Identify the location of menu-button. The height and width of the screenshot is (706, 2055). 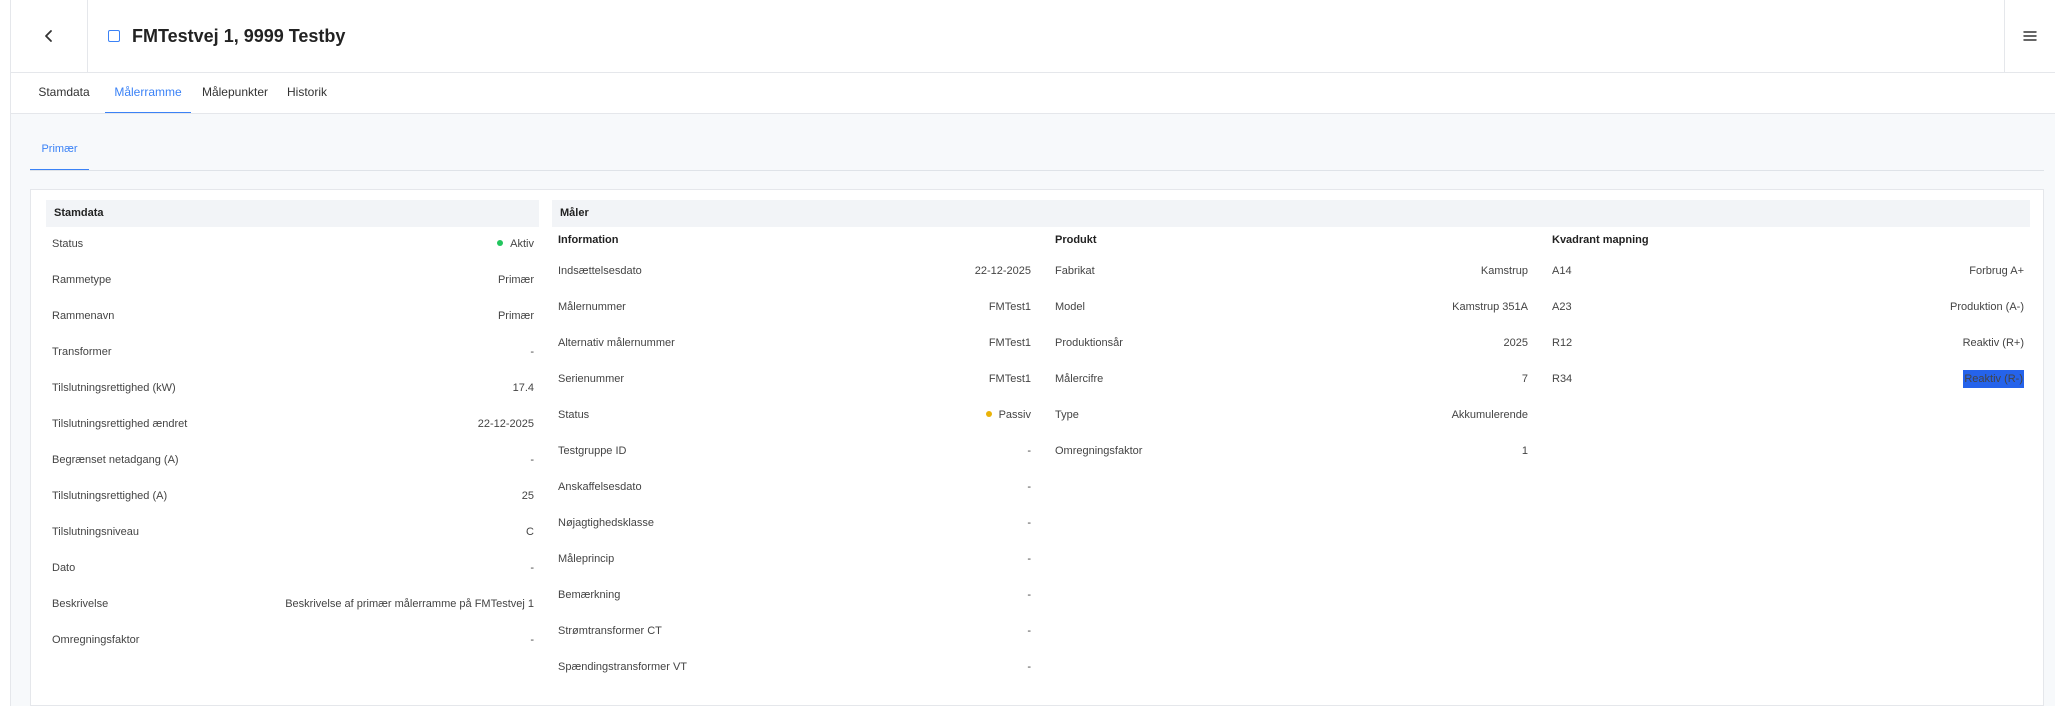
(2029, 36).